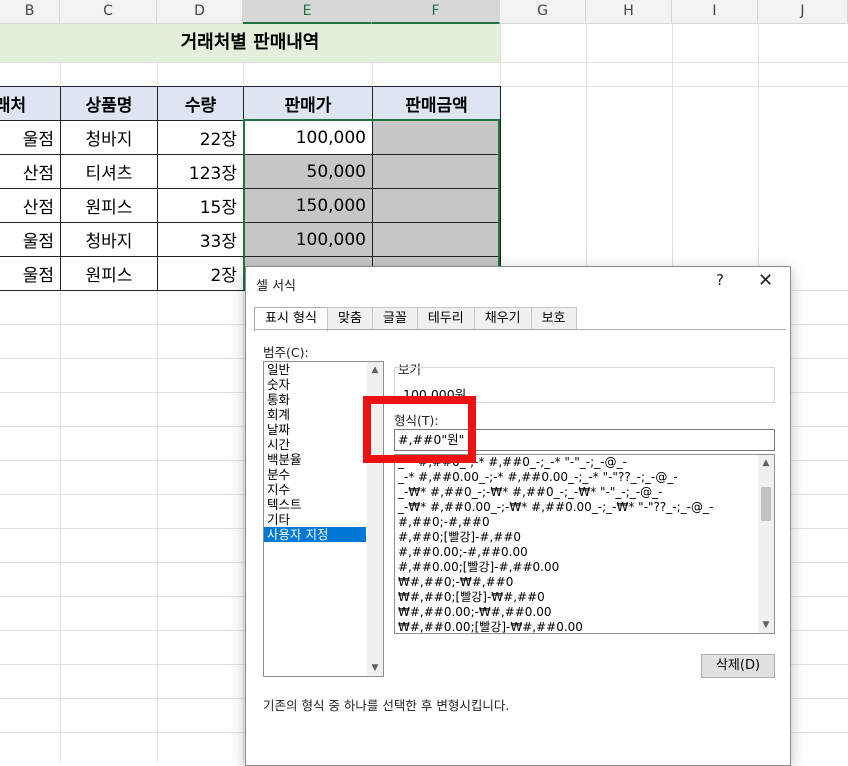 This screenshot has height=766, width=848. I want to click on list-item: ₩#,##0;-₩#,##0, so click(584, 582).